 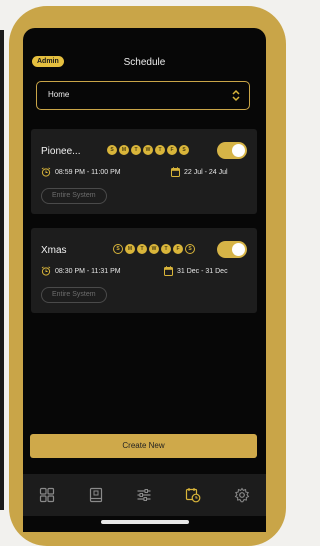 I want to click on tab-schedule, so click(x=193, y=495).